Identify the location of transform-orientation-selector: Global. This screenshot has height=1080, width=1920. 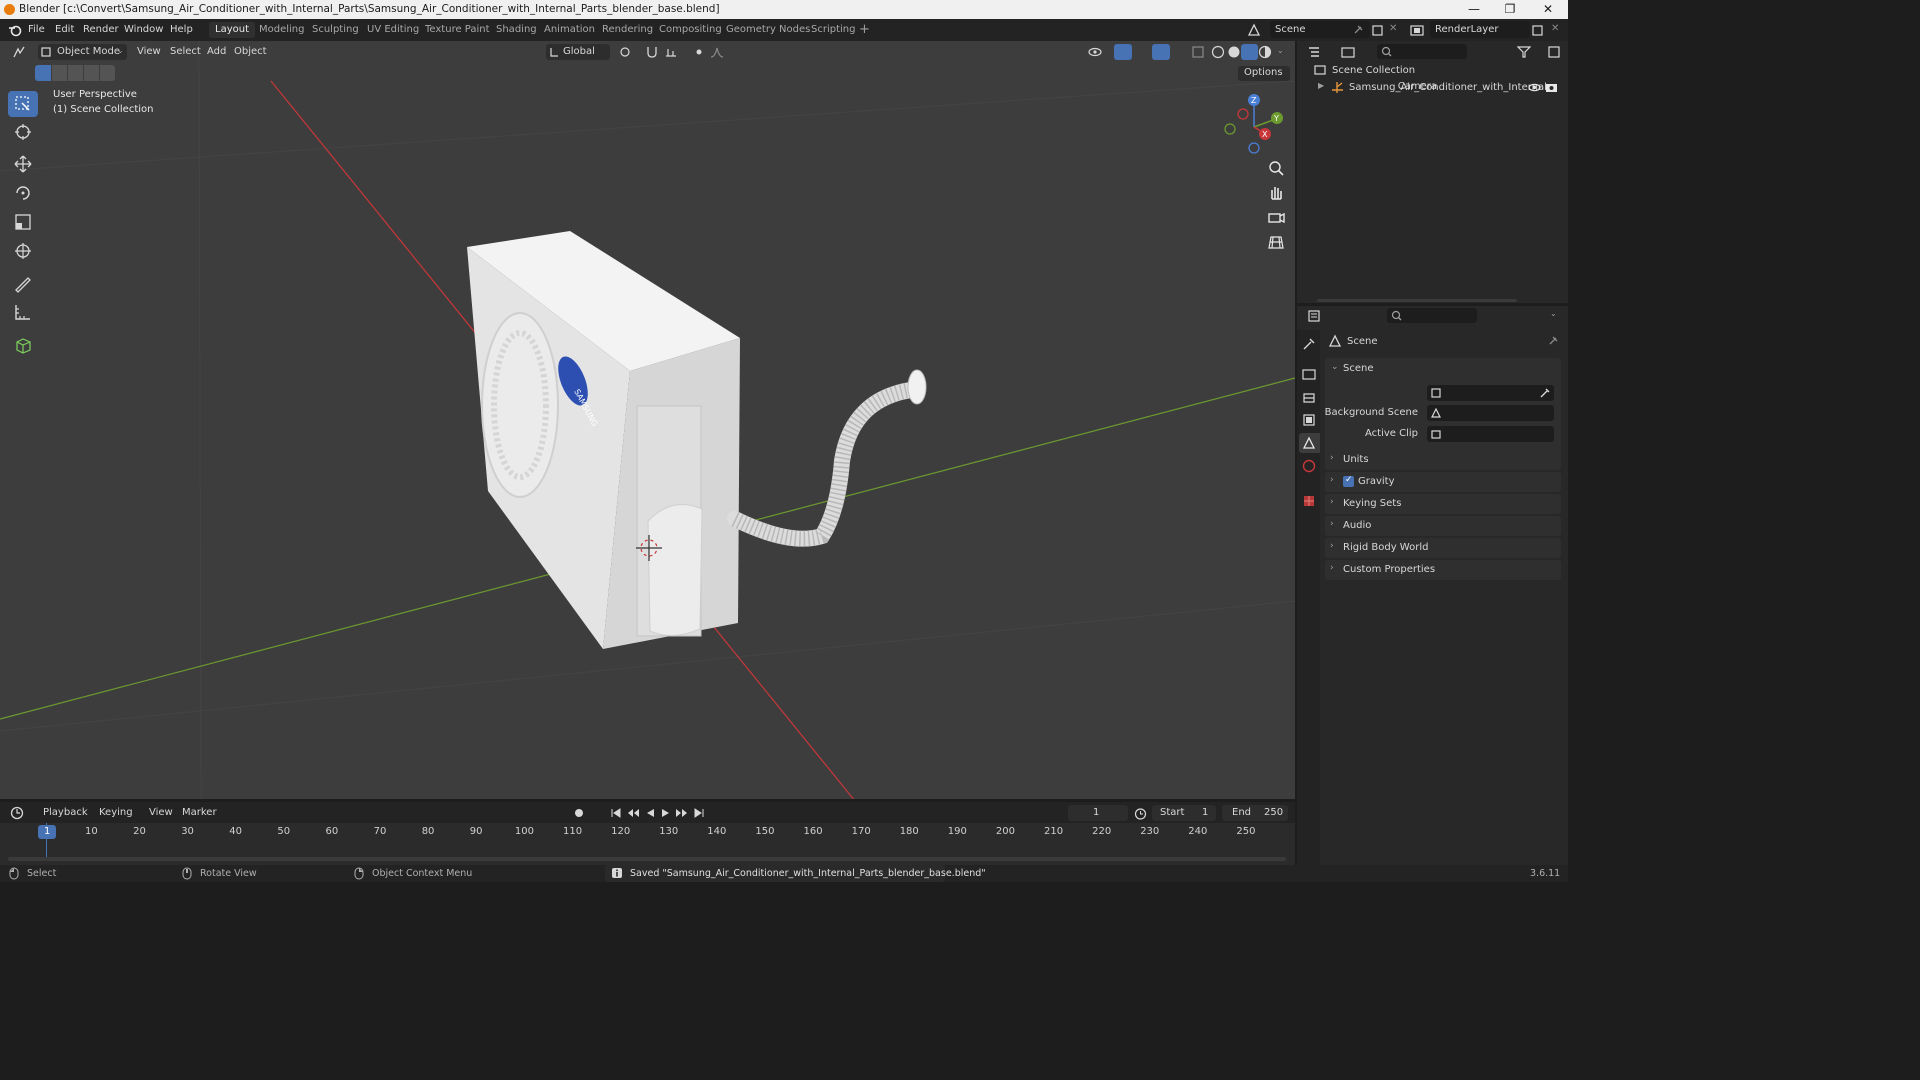
(578, 52).